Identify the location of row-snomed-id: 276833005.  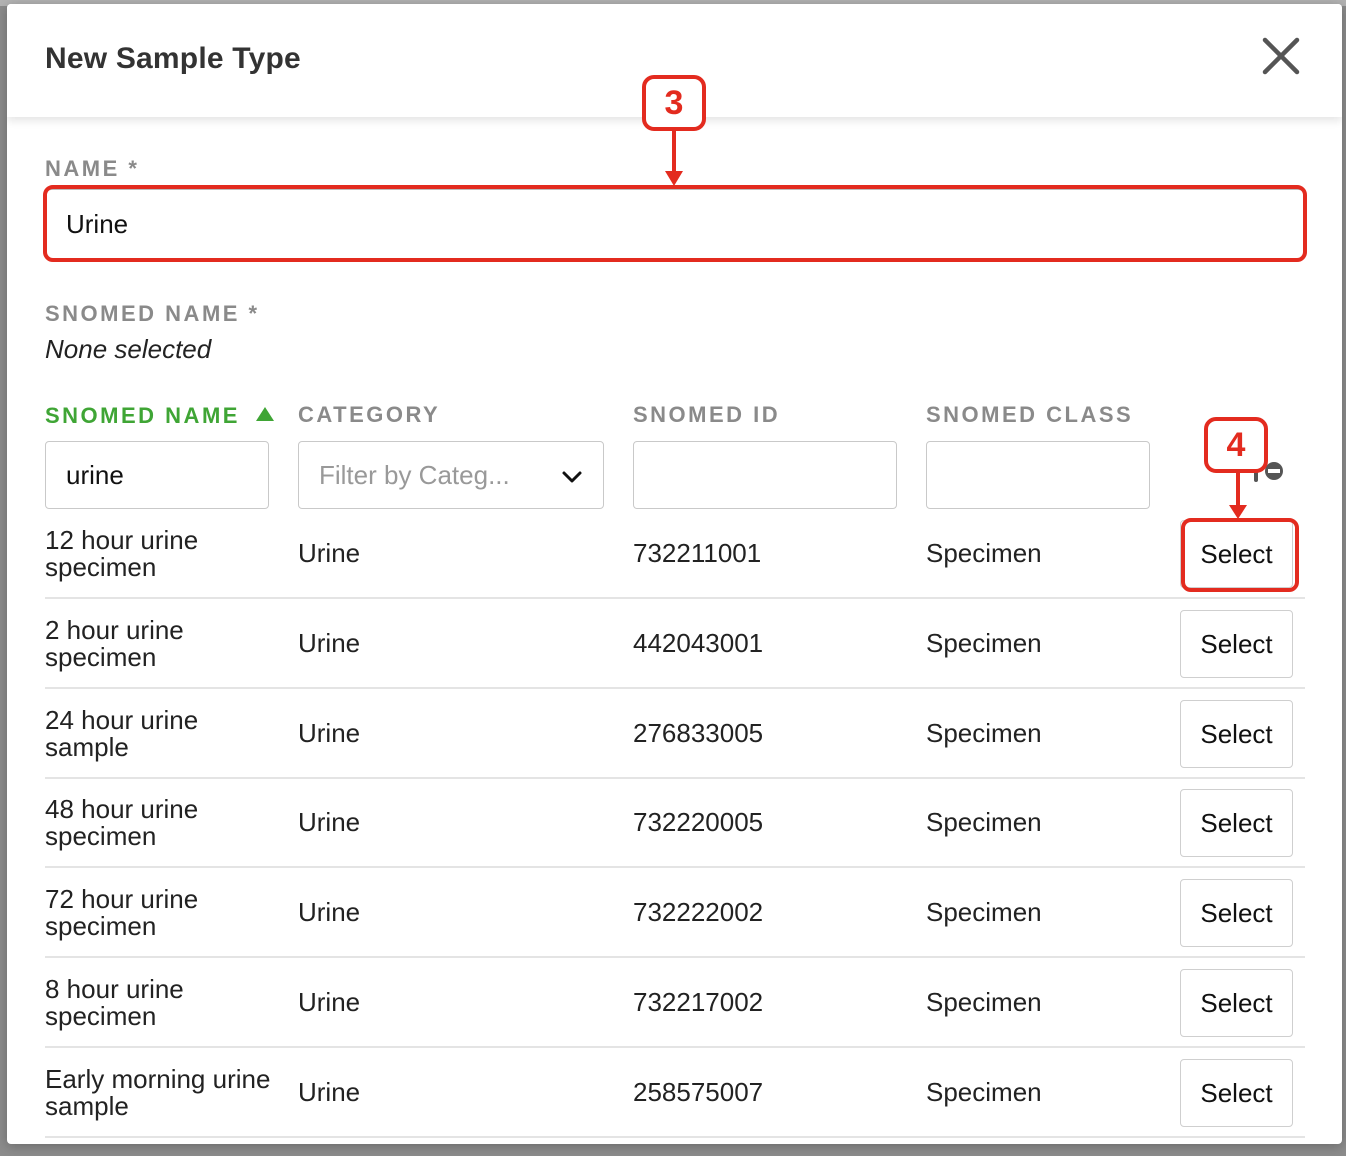
(698, 733).